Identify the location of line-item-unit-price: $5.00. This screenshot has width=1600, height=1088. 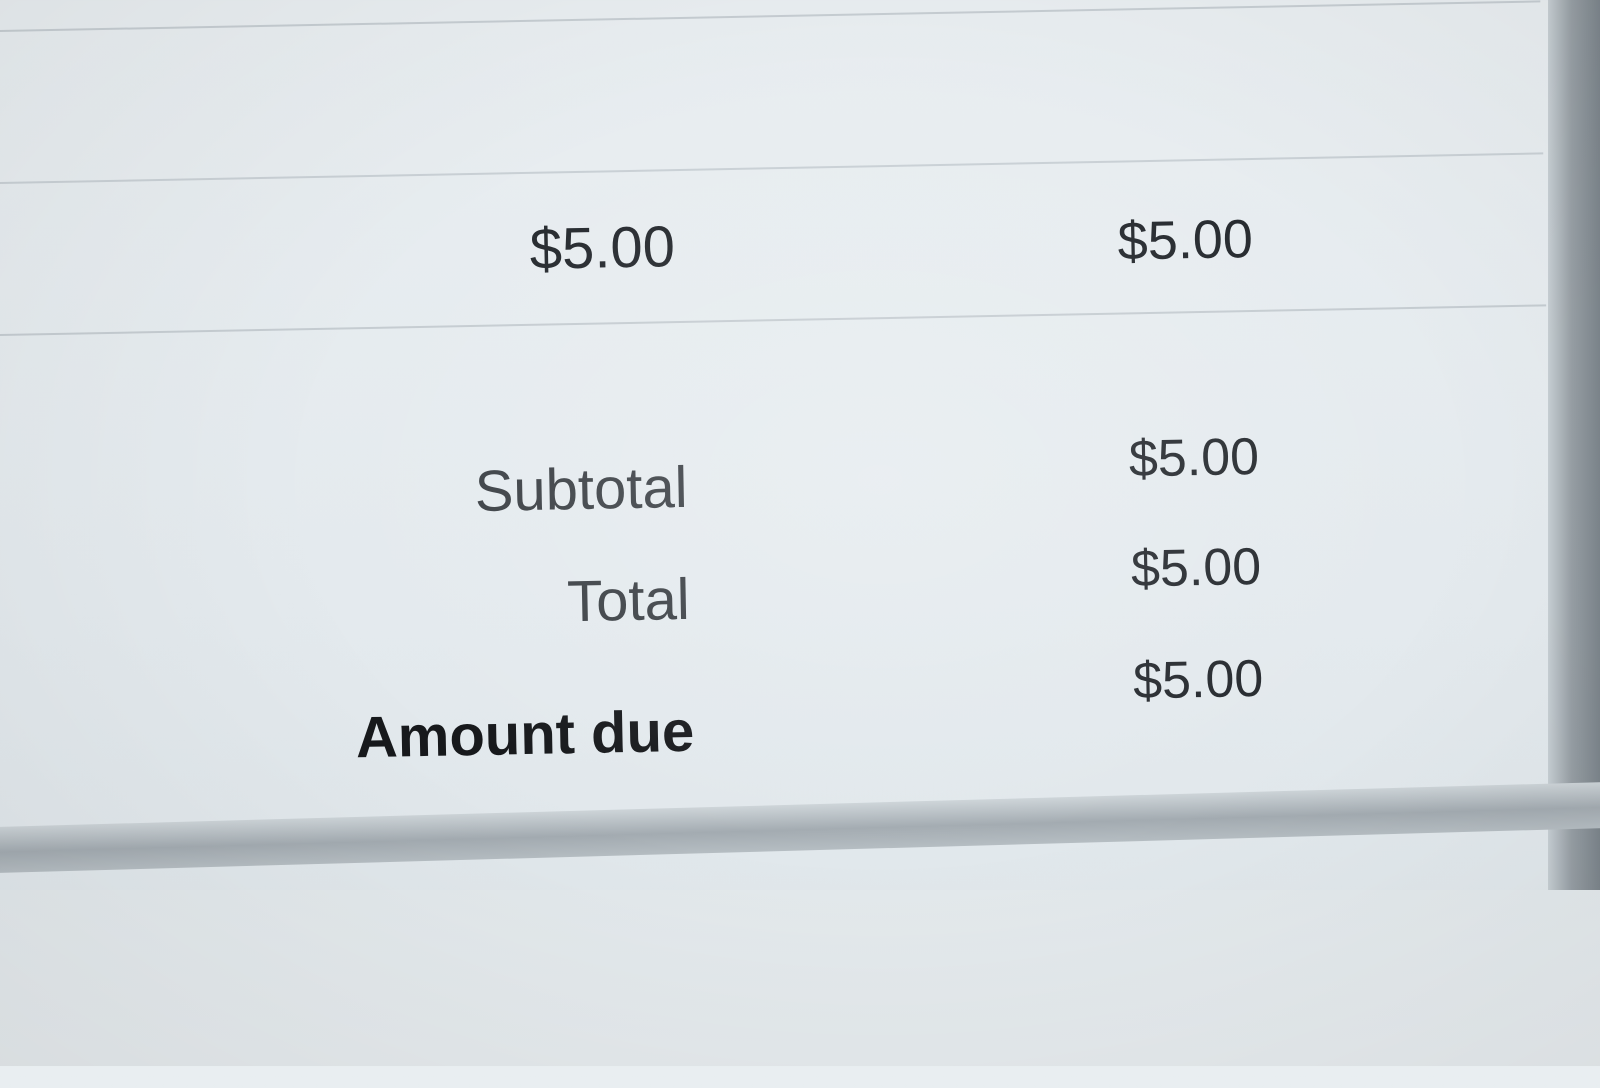
(602, 248).